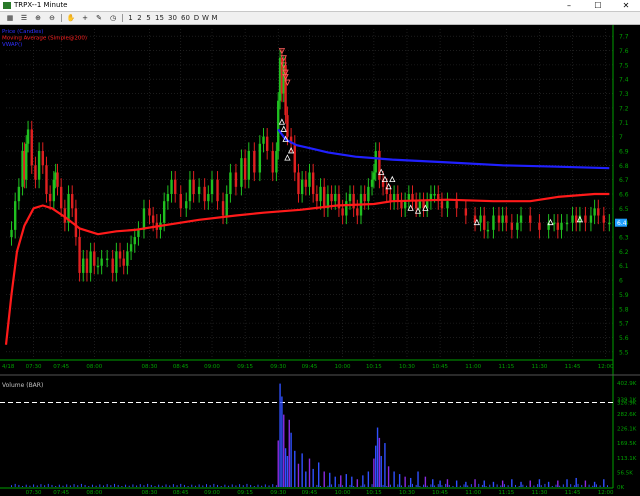  What do you see at coordinates (624, 51) in the screenshot?
I see `price-axis-tick: 7.6` at bounding box center [624, 51].